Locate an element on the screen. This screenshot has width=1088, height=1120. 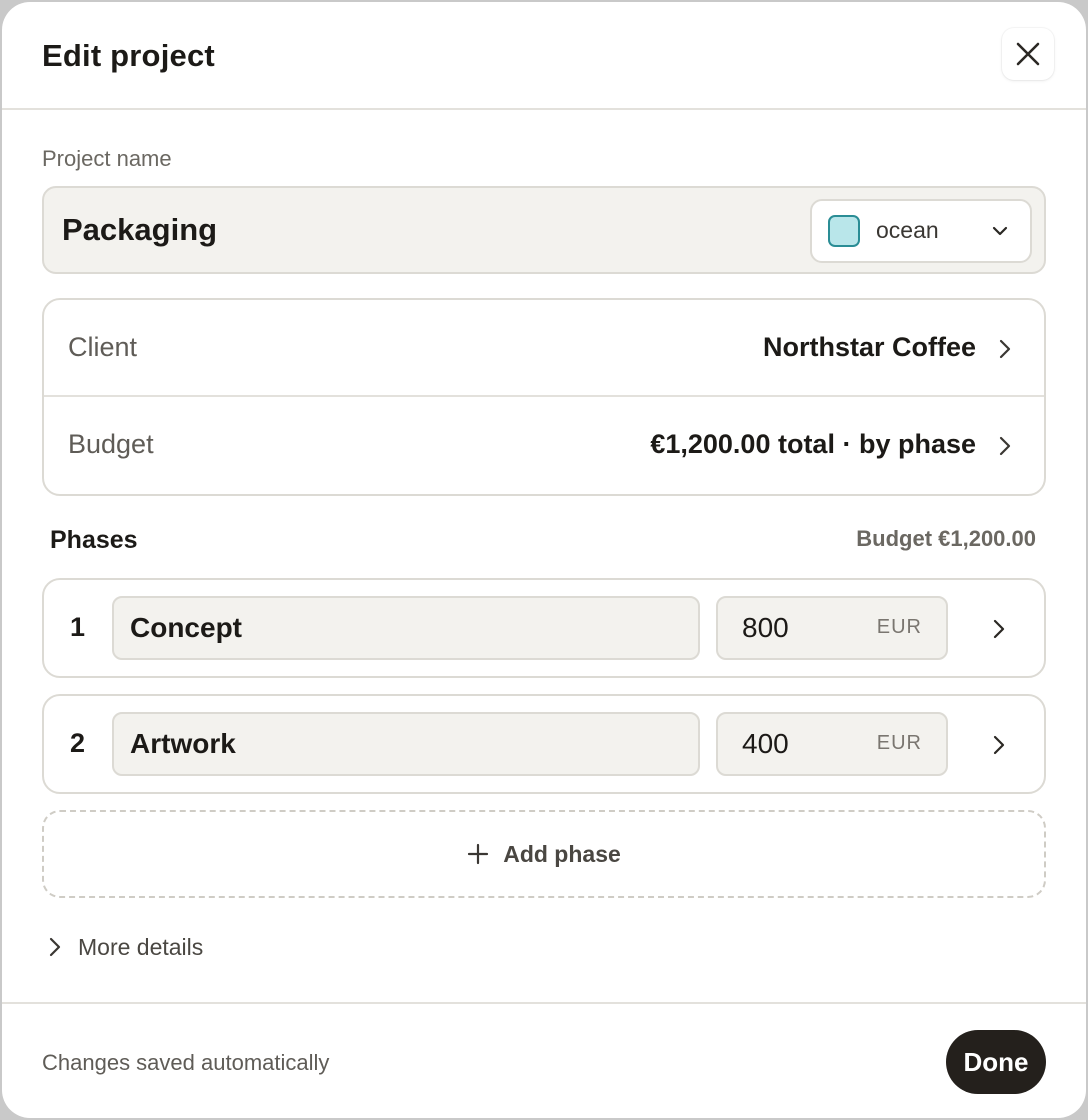
more-details-toggle: More details is located at coordinates (124, 947).